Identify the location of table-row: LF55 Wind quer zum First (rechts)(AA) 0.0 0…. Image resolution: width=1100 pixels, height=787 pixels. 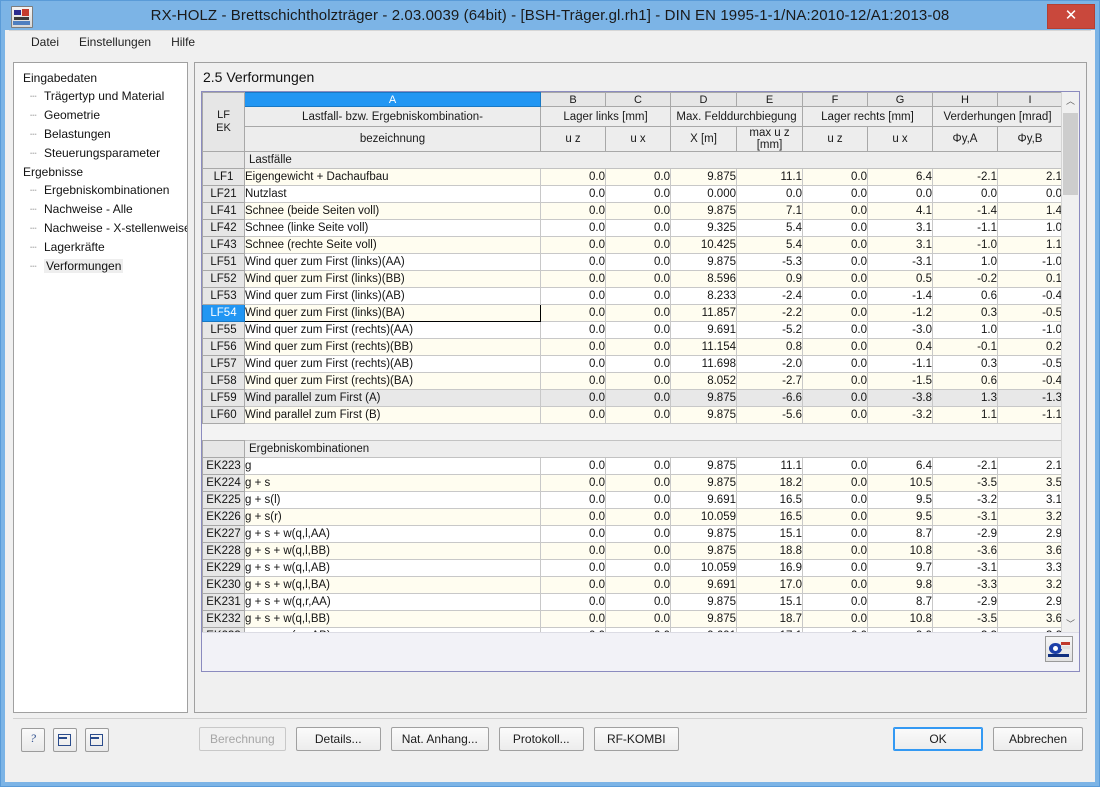
(631, 330).